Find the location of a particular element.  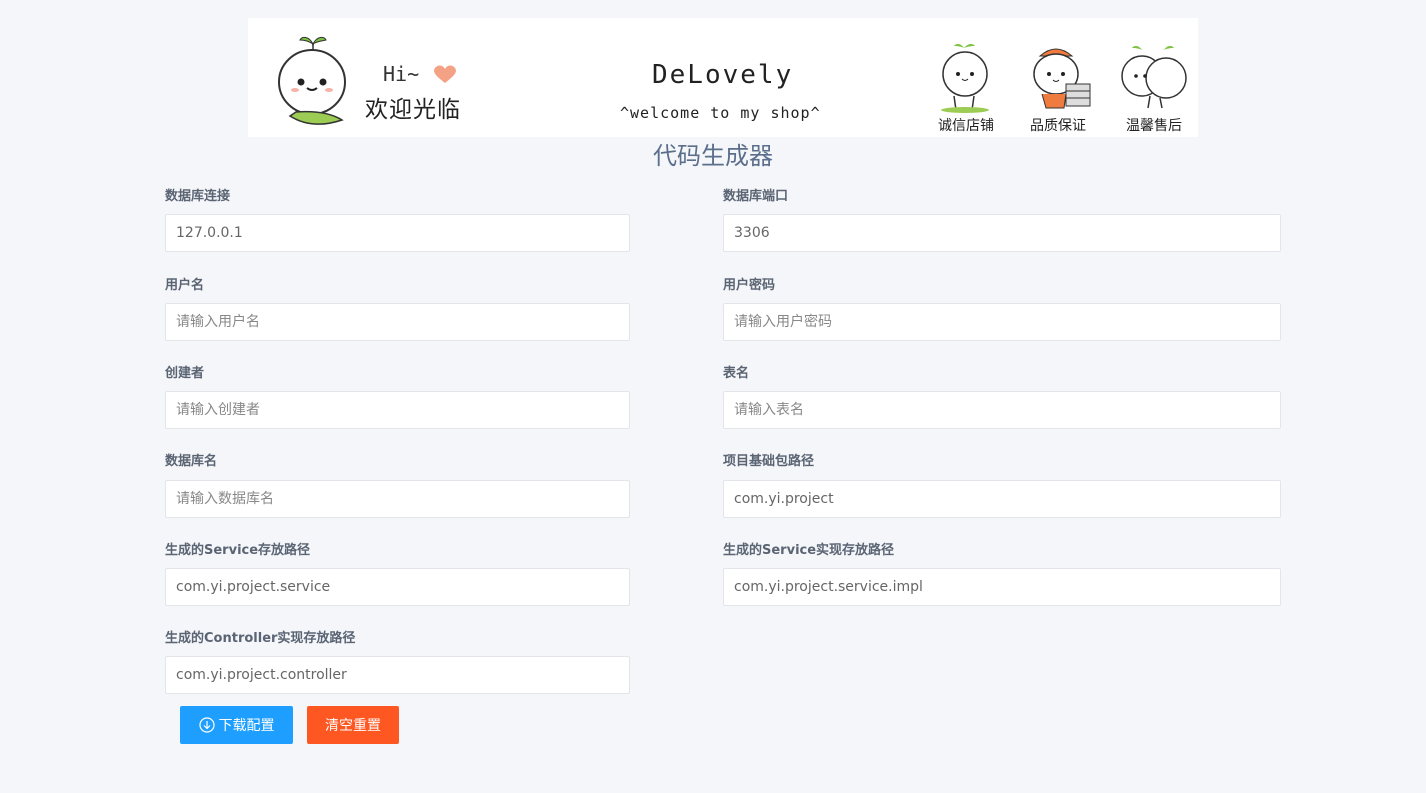

db-port-input is located at coordinates (1002, 233).